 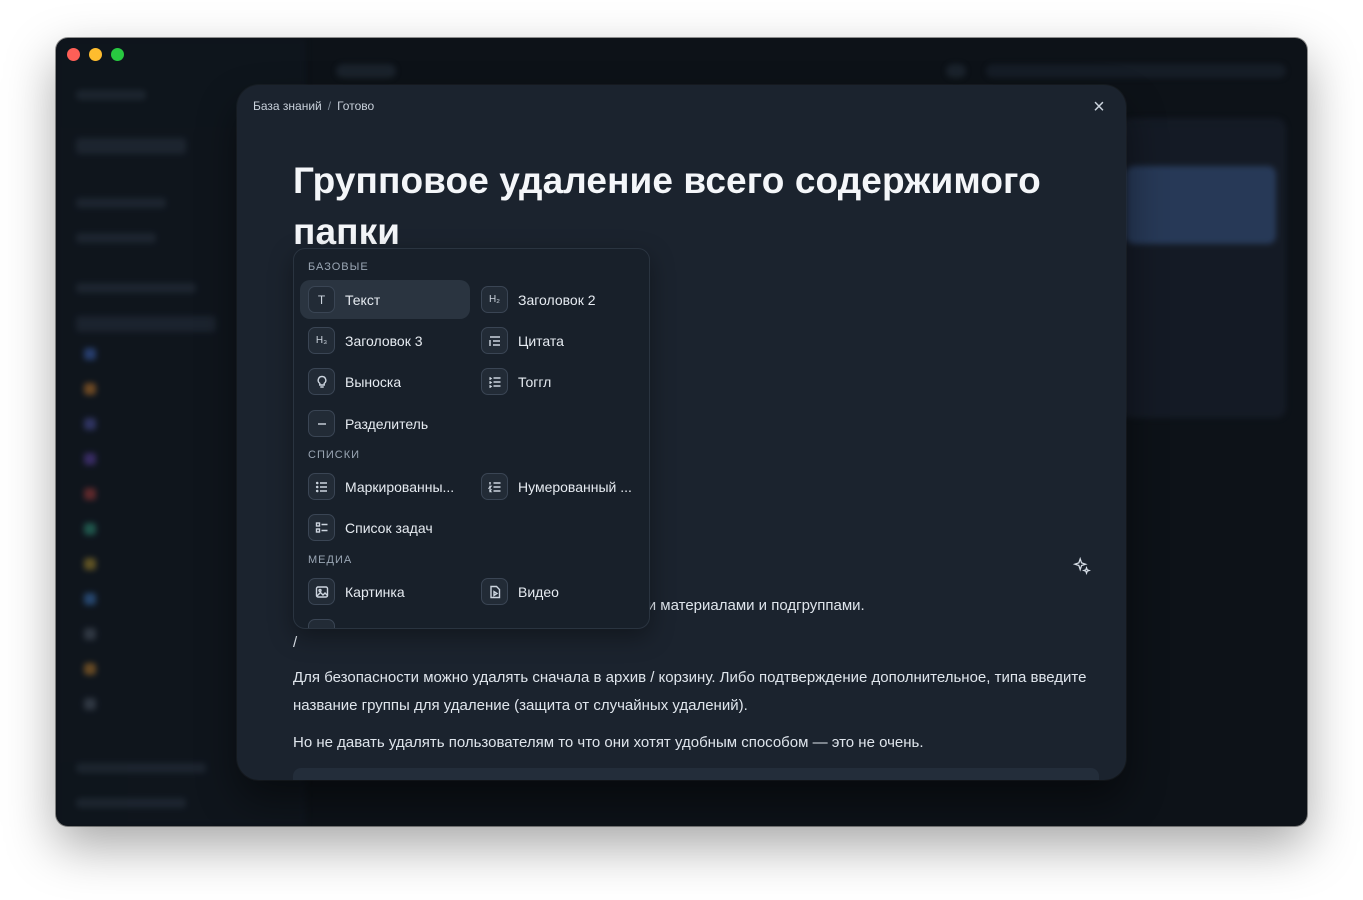 I want to click on menu-item-label: Разделитель, so click(x=387, y=423).